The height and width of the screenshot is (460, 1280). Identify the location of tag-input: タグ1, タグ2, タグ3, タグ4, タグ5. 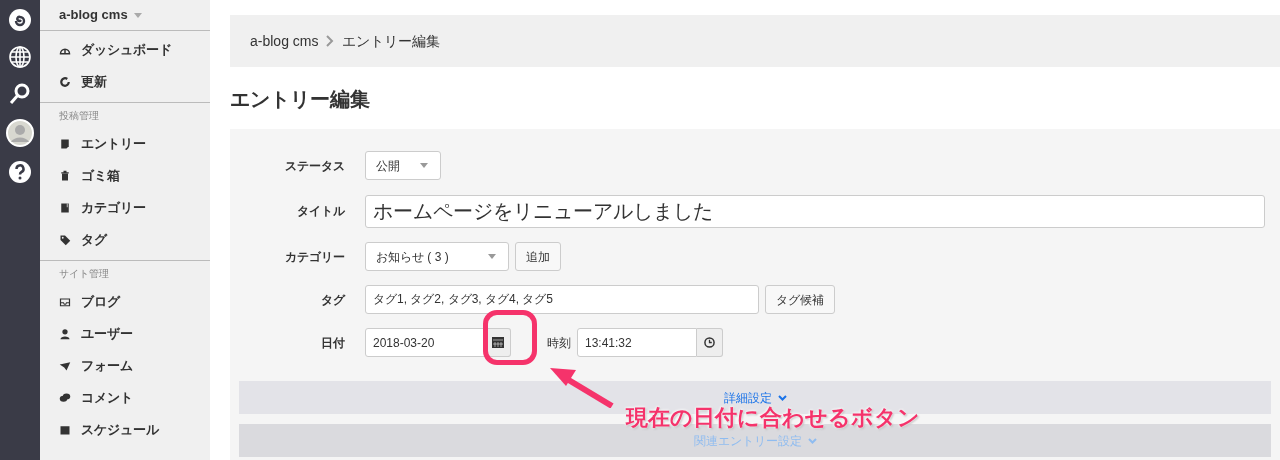
(562, 299).